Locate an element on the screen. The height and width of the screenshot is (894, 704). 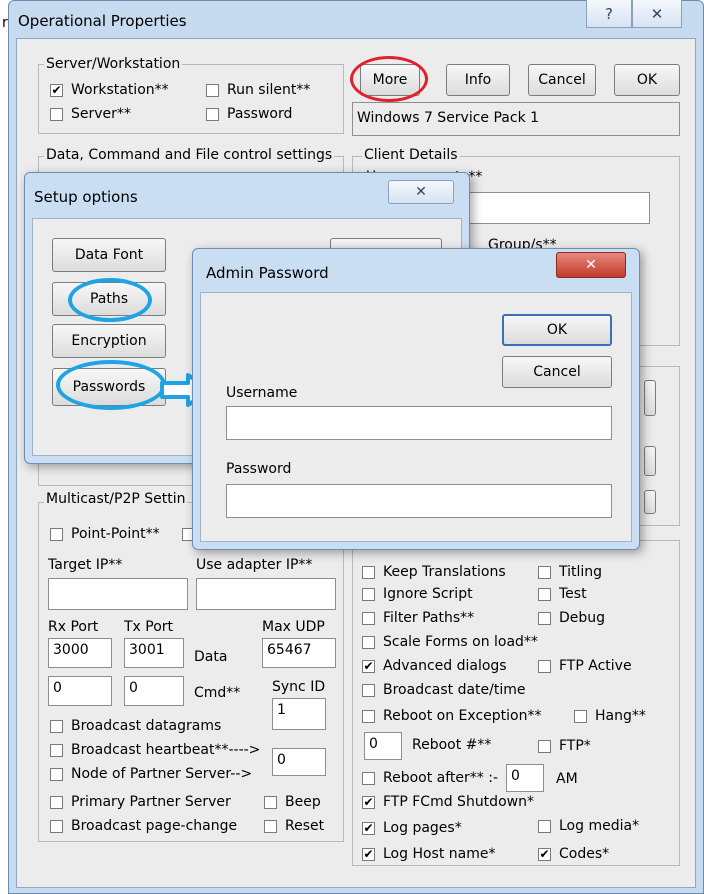
help-button: ? is located at coordinates (609, 14).